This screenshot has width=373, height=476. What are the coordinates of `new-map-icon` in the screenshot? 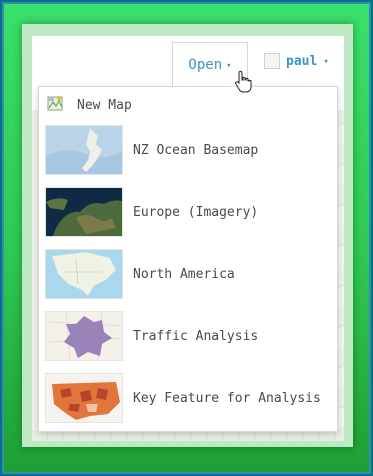 It's located at (56, 105).